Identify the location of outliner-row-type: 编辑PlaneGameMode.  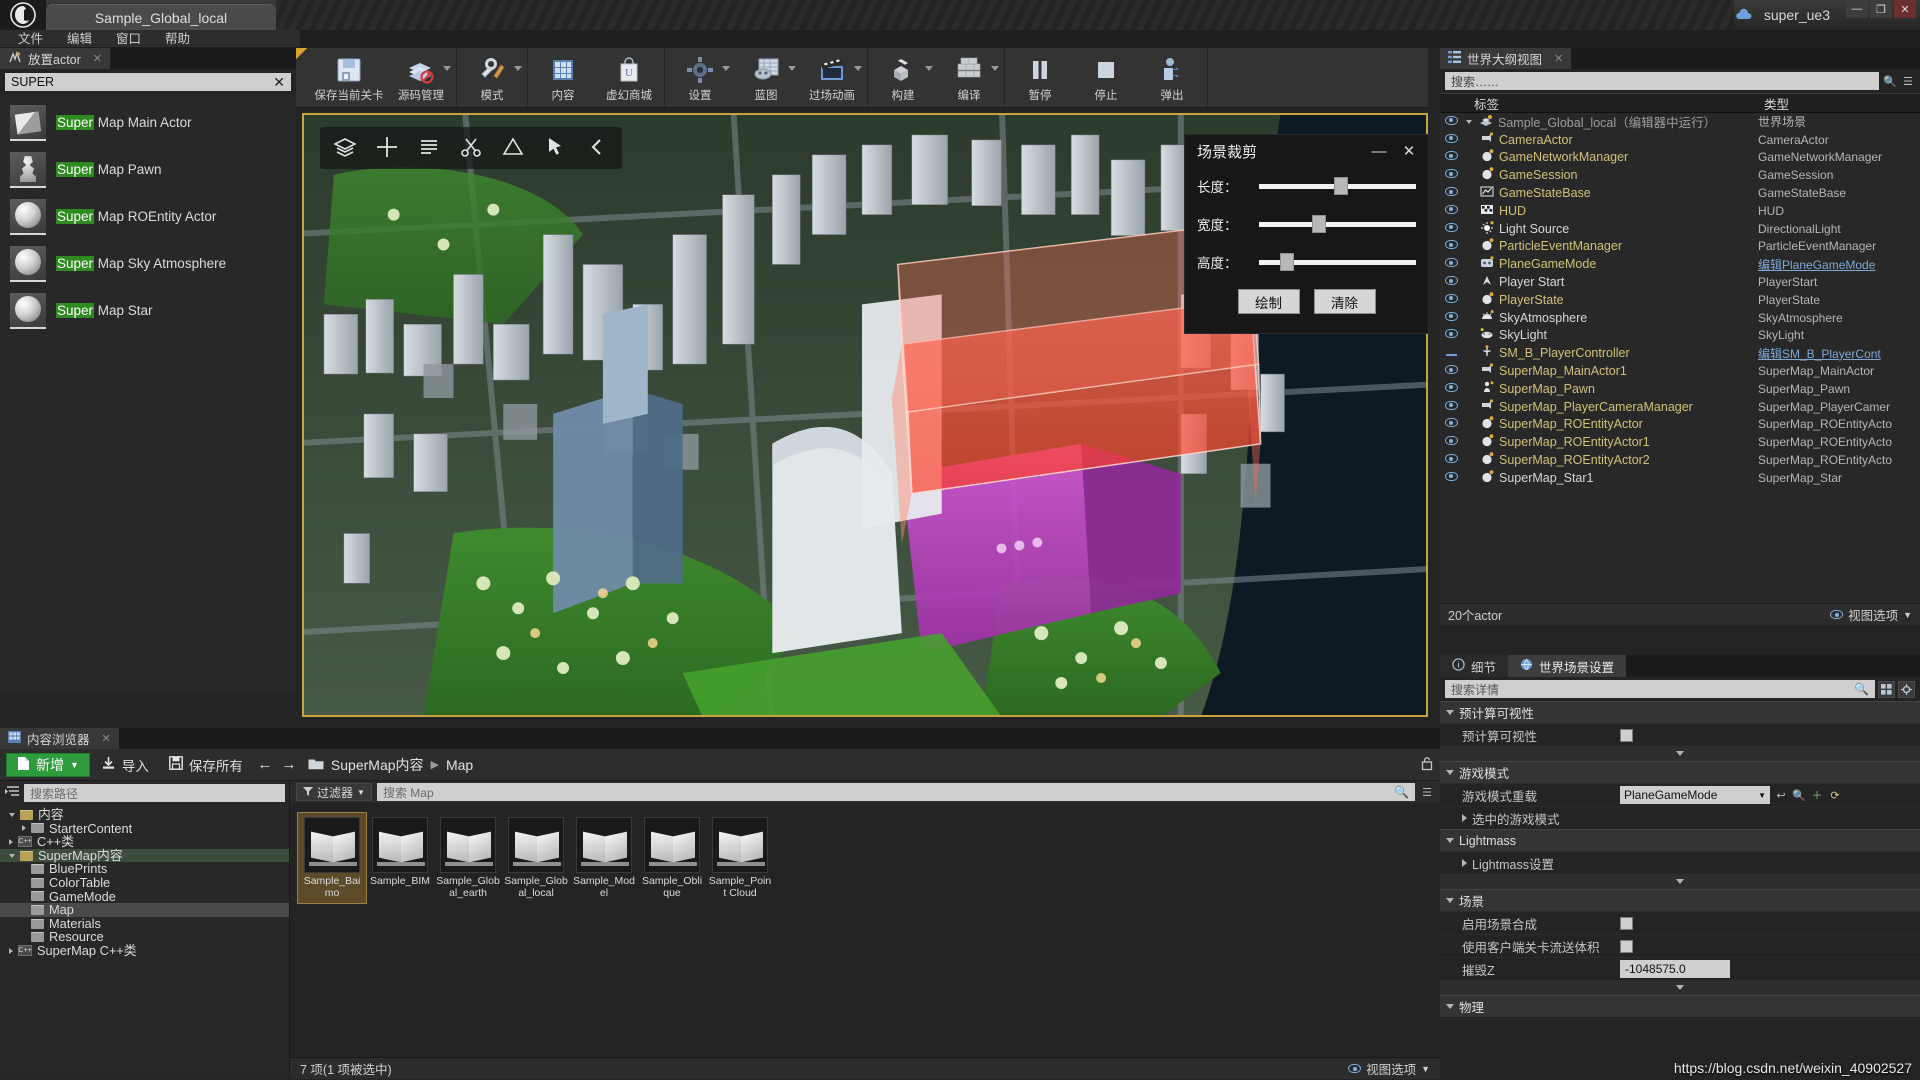
(1839, 264).